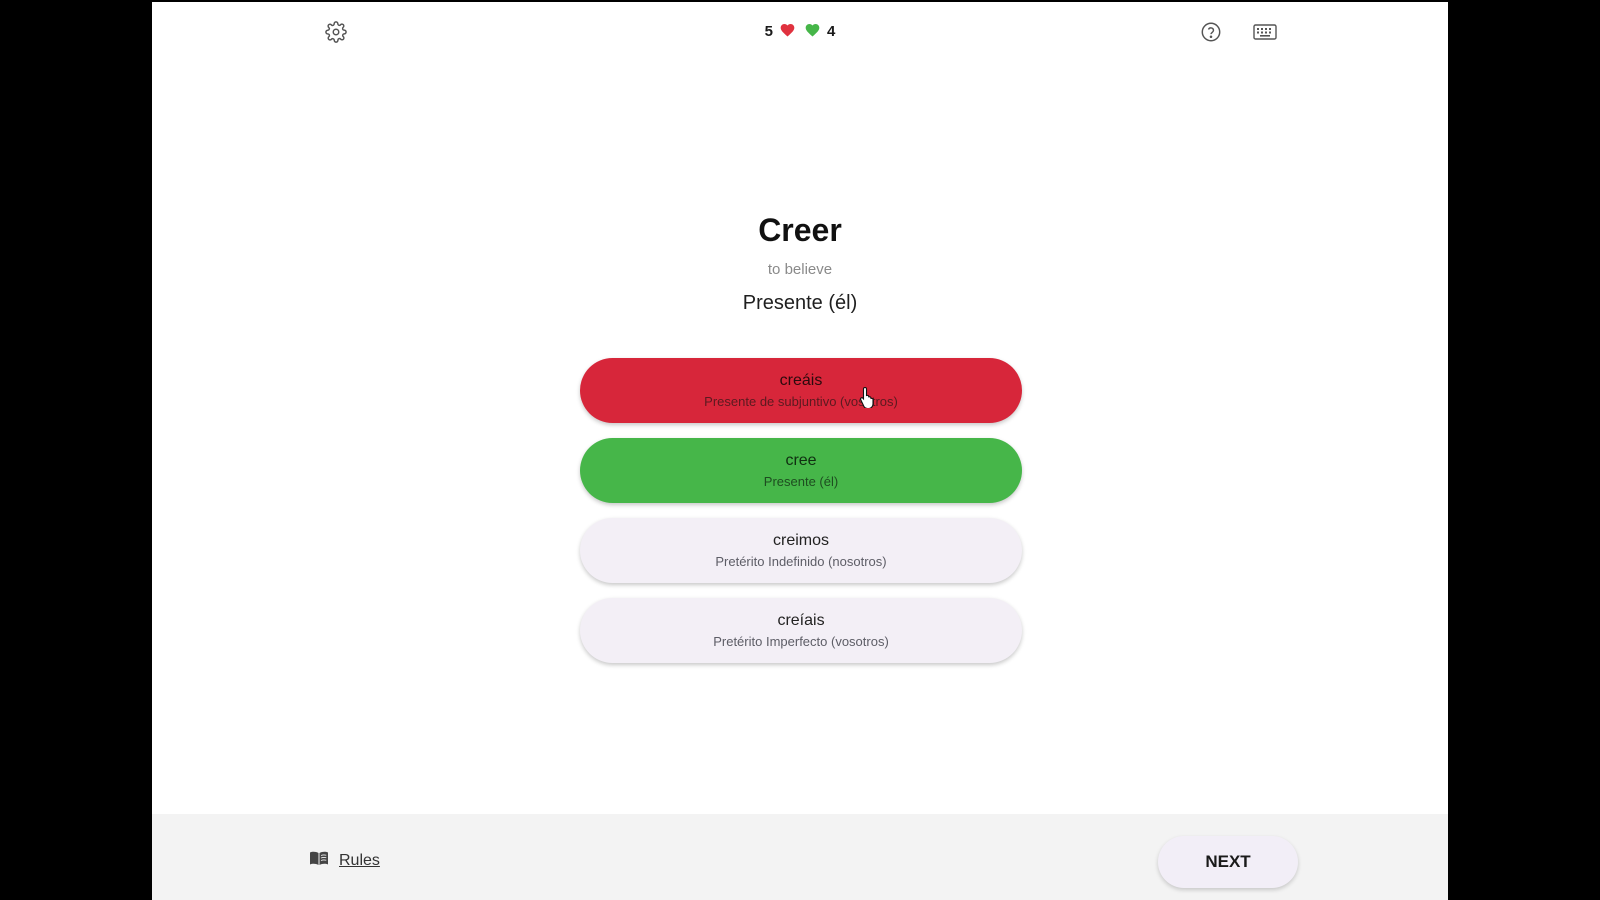 The image size is (1600, 900). What do you see at coordinates (801, 561) in the screenshot?
I see `option-description: Pretérito Indefinido (nosotros)` at bounding box center [801, 561].